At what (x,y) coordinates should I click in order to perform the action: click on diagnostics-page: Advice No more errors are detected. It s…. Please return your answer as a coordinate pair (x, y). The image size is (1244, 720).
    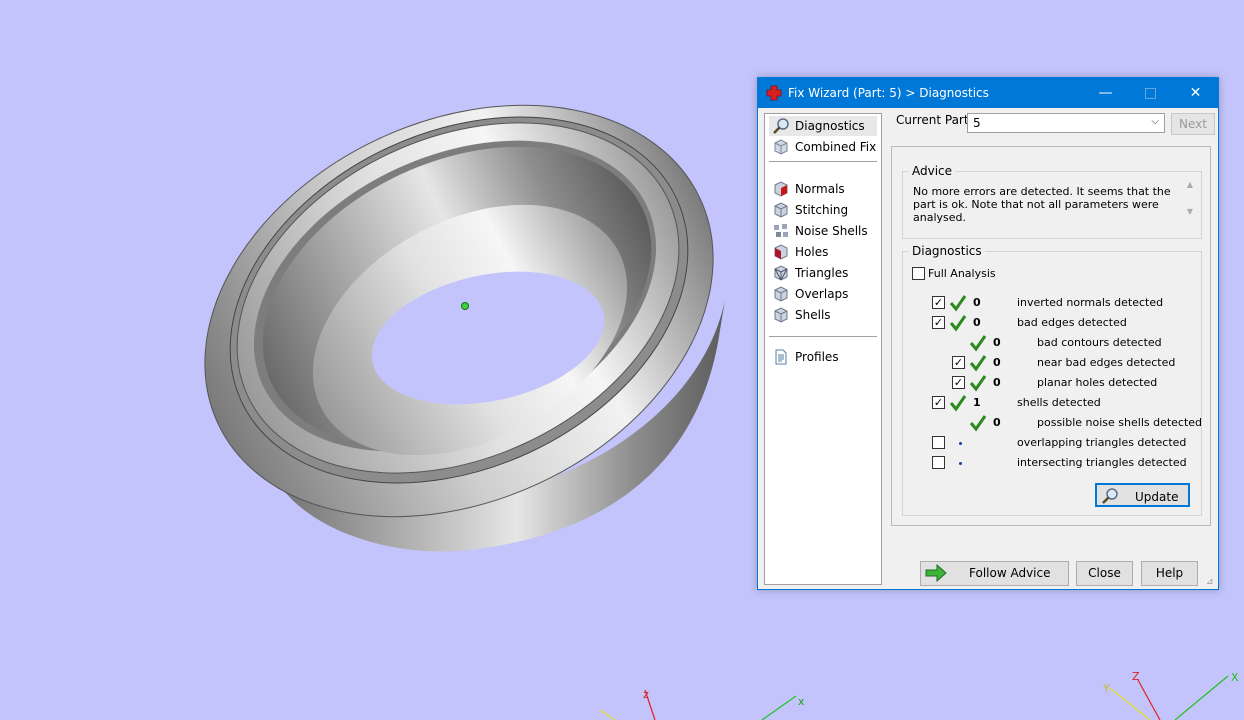
    Looking at the image, I should click on (1051, 336).